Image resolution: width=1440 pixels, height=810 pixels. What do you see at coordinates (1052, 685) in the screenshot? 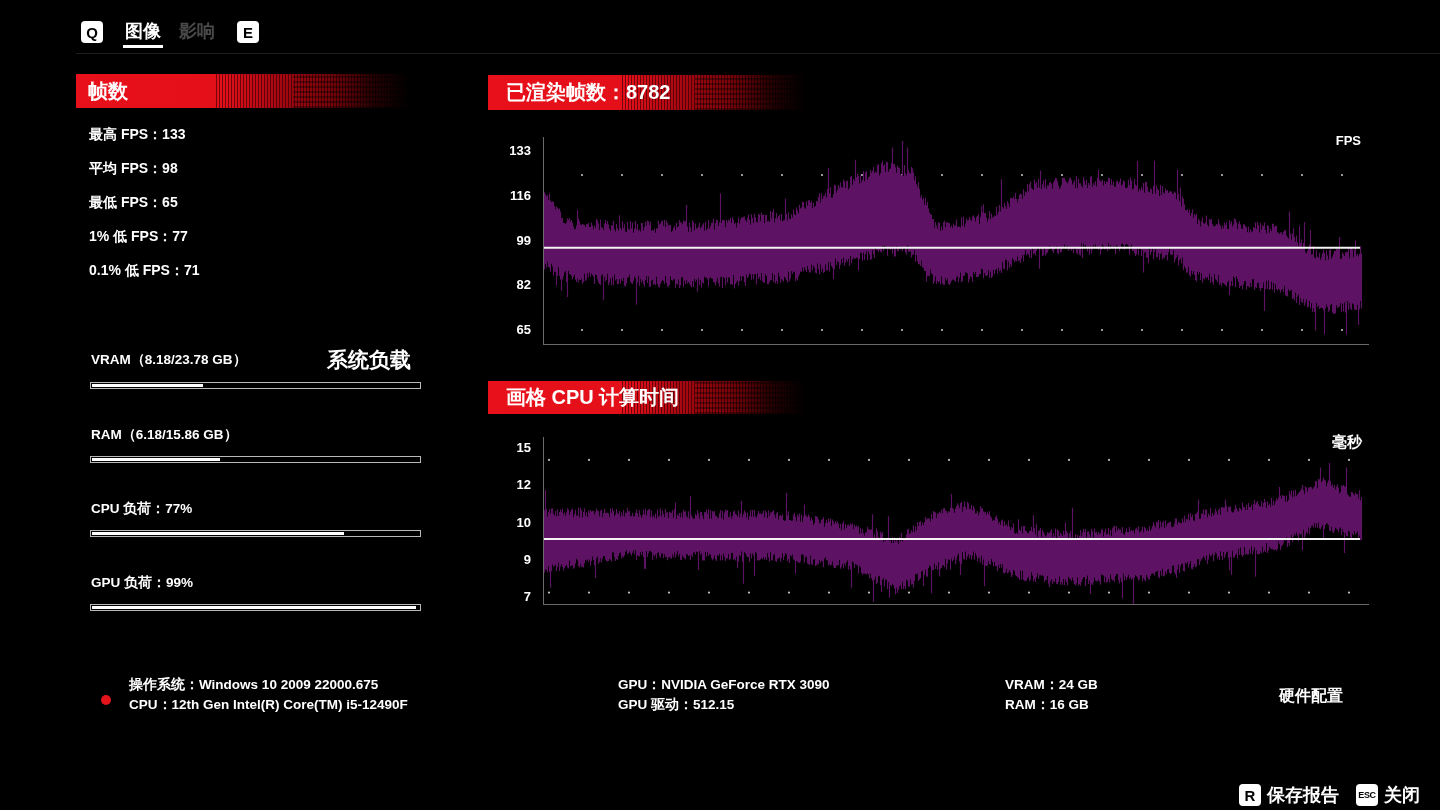
I see `spec-text: VRAM：24 GB` at bounding box center [1052, 685].